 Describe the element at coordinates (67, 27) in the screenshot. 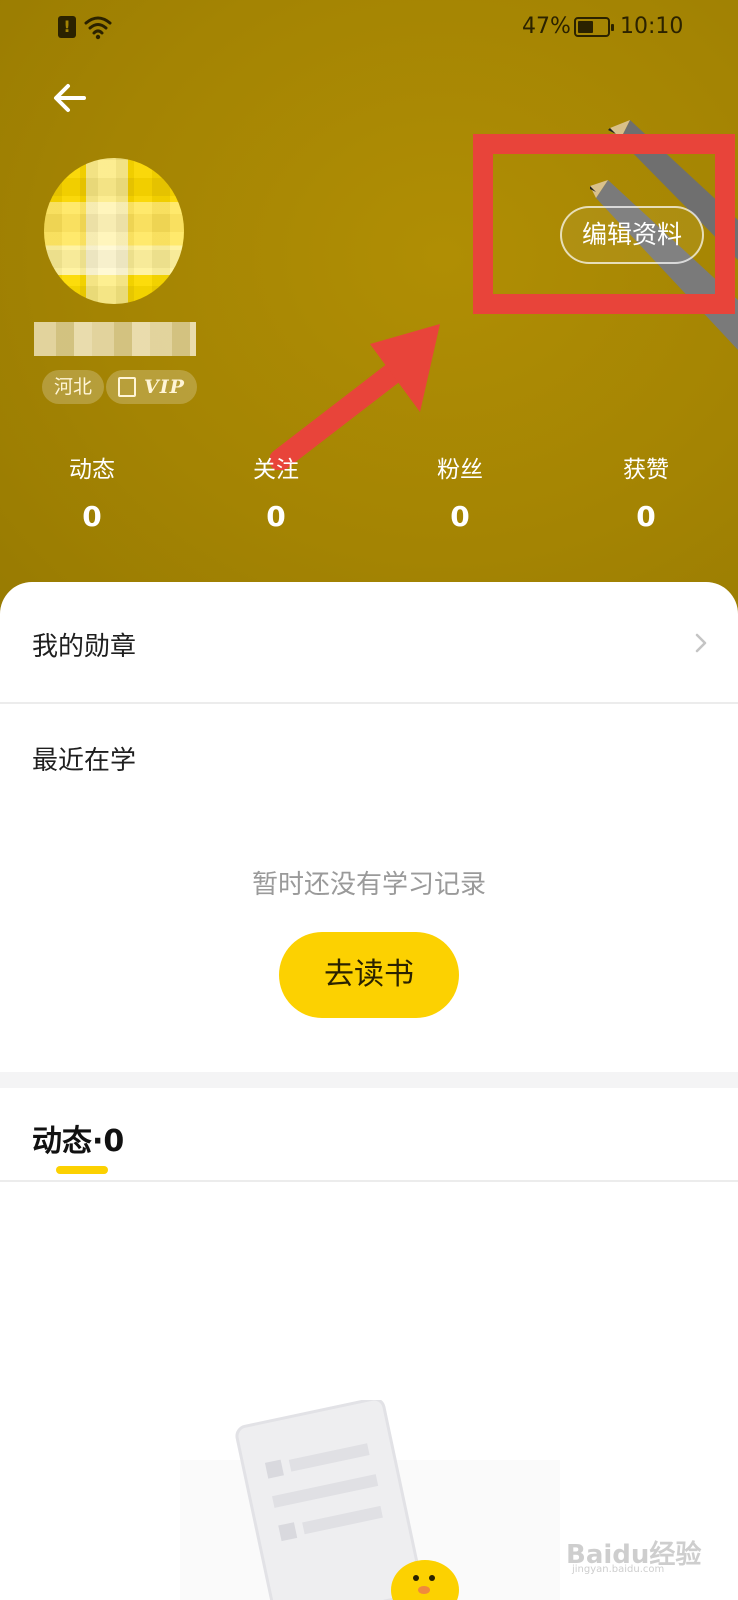

I see `alert-icon: !` at that location.